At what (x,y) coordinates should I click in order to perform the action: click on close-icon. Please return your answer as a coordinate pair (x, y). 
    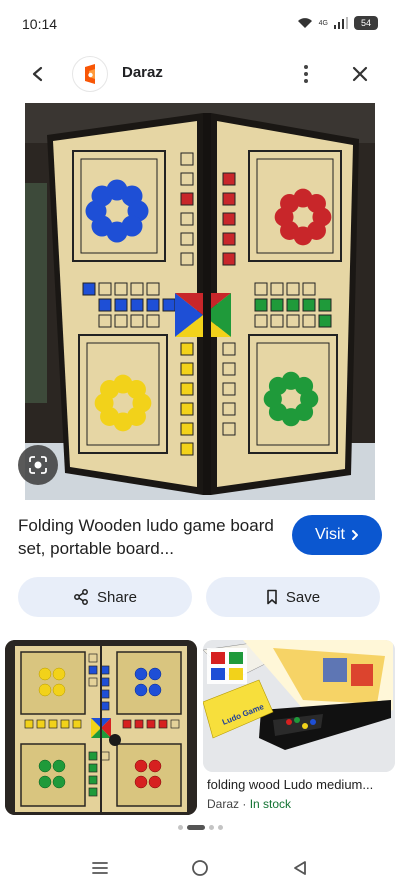
    Looking at the image, I should click on (360, 74).